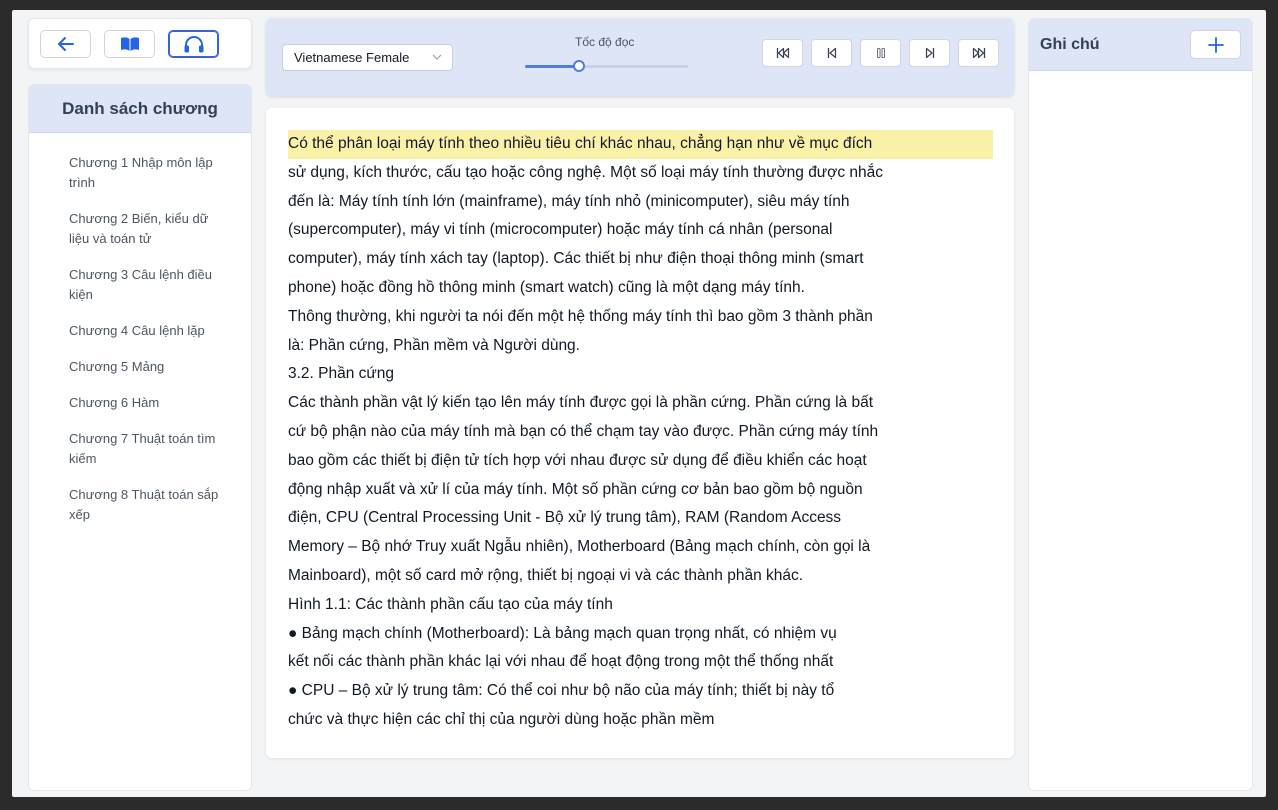 This screenshot has height=810, width=1278. I want to click on skip-to-end-button, so click(978, 53).